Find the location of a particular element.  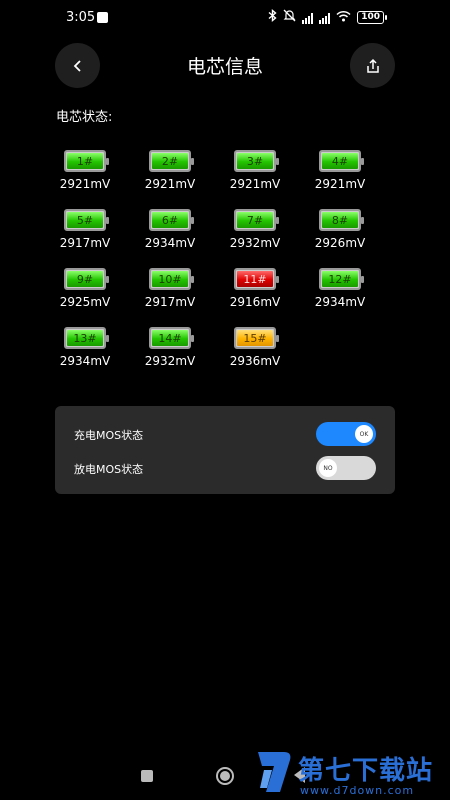

battery-cell-voltage: 2936mV is located at coordinates (255, 361).